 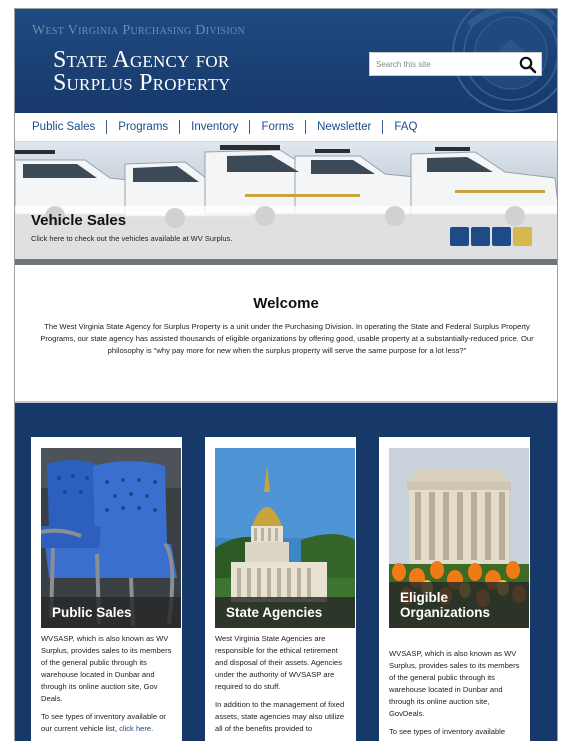 I want to click on search-input, so click(x=446, y=64).